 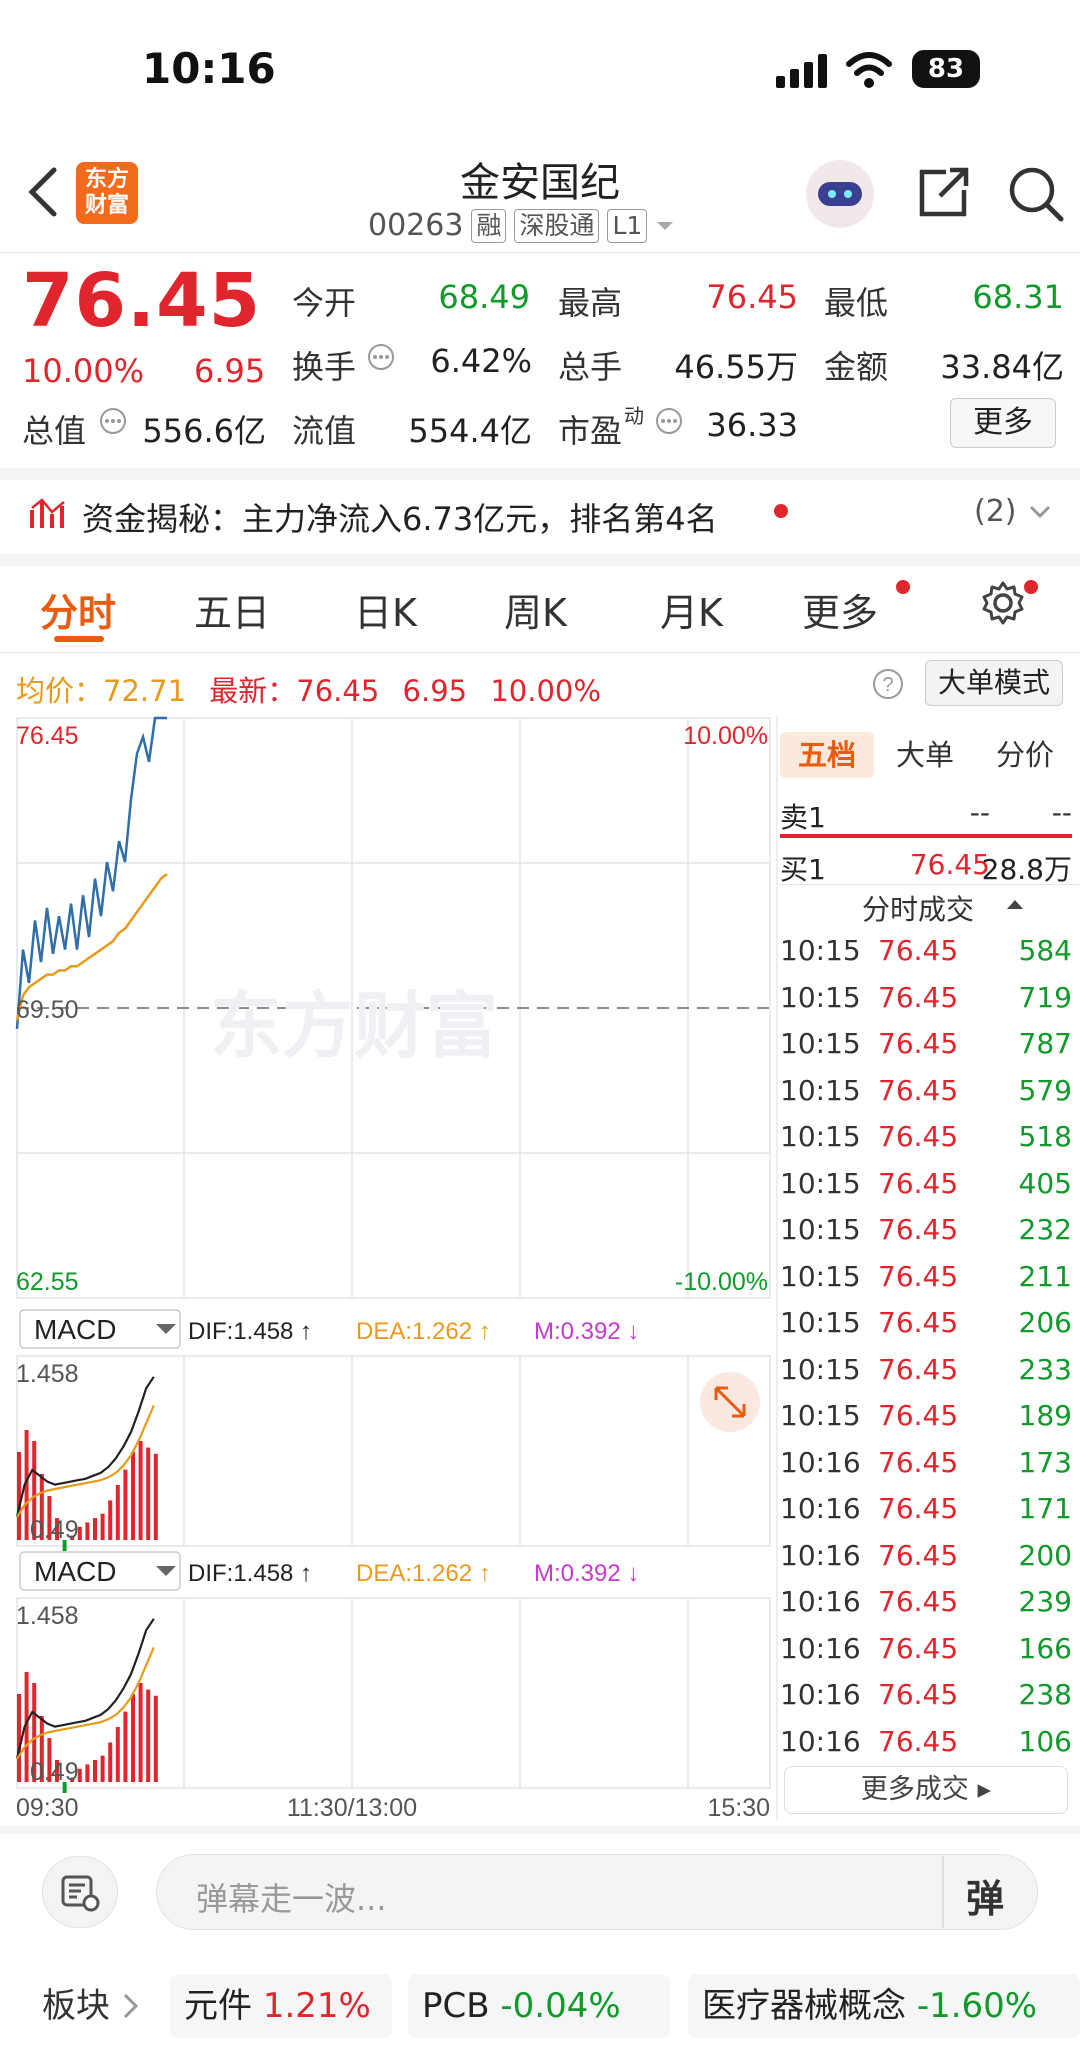 I want to click on trade-row: 10:15 76.45 787, so click(x=926, y=1044).